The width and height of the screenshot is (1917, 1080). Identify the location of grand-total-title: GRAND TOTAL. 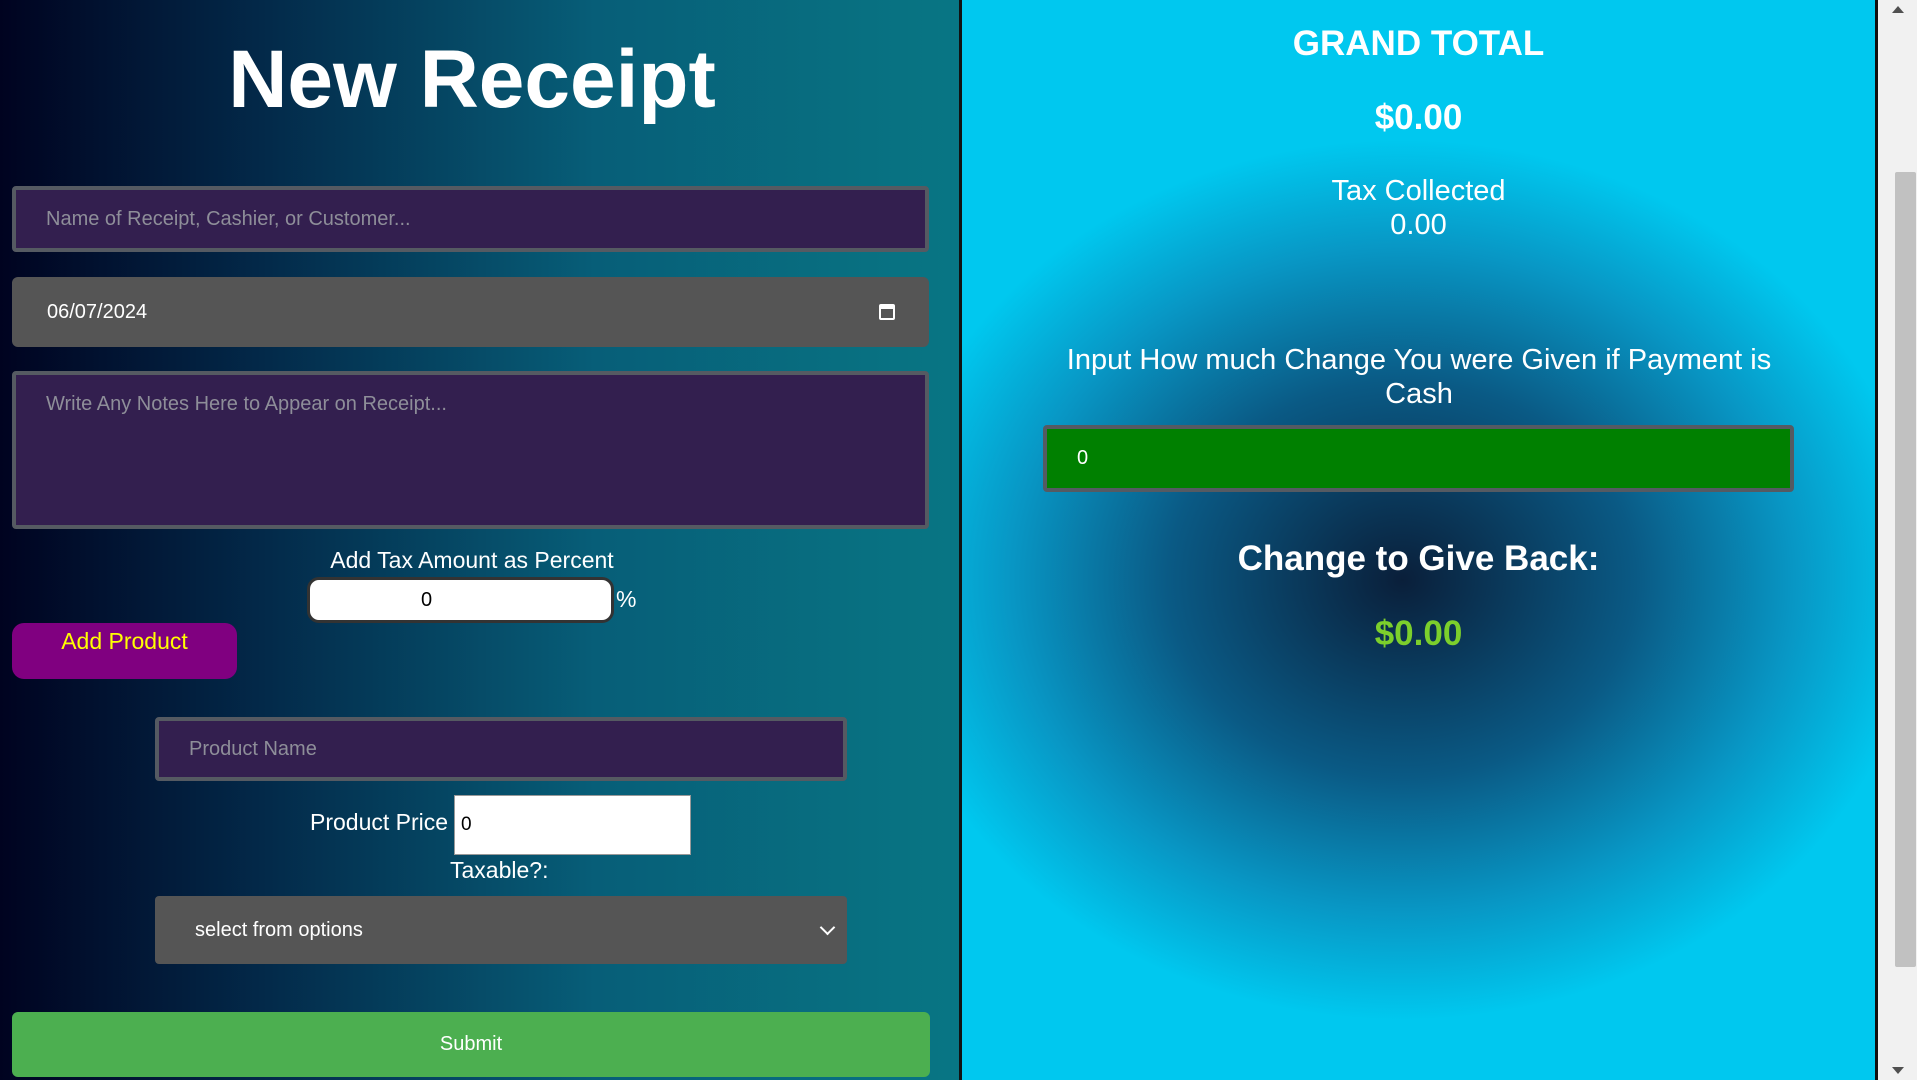
(1418, 43).